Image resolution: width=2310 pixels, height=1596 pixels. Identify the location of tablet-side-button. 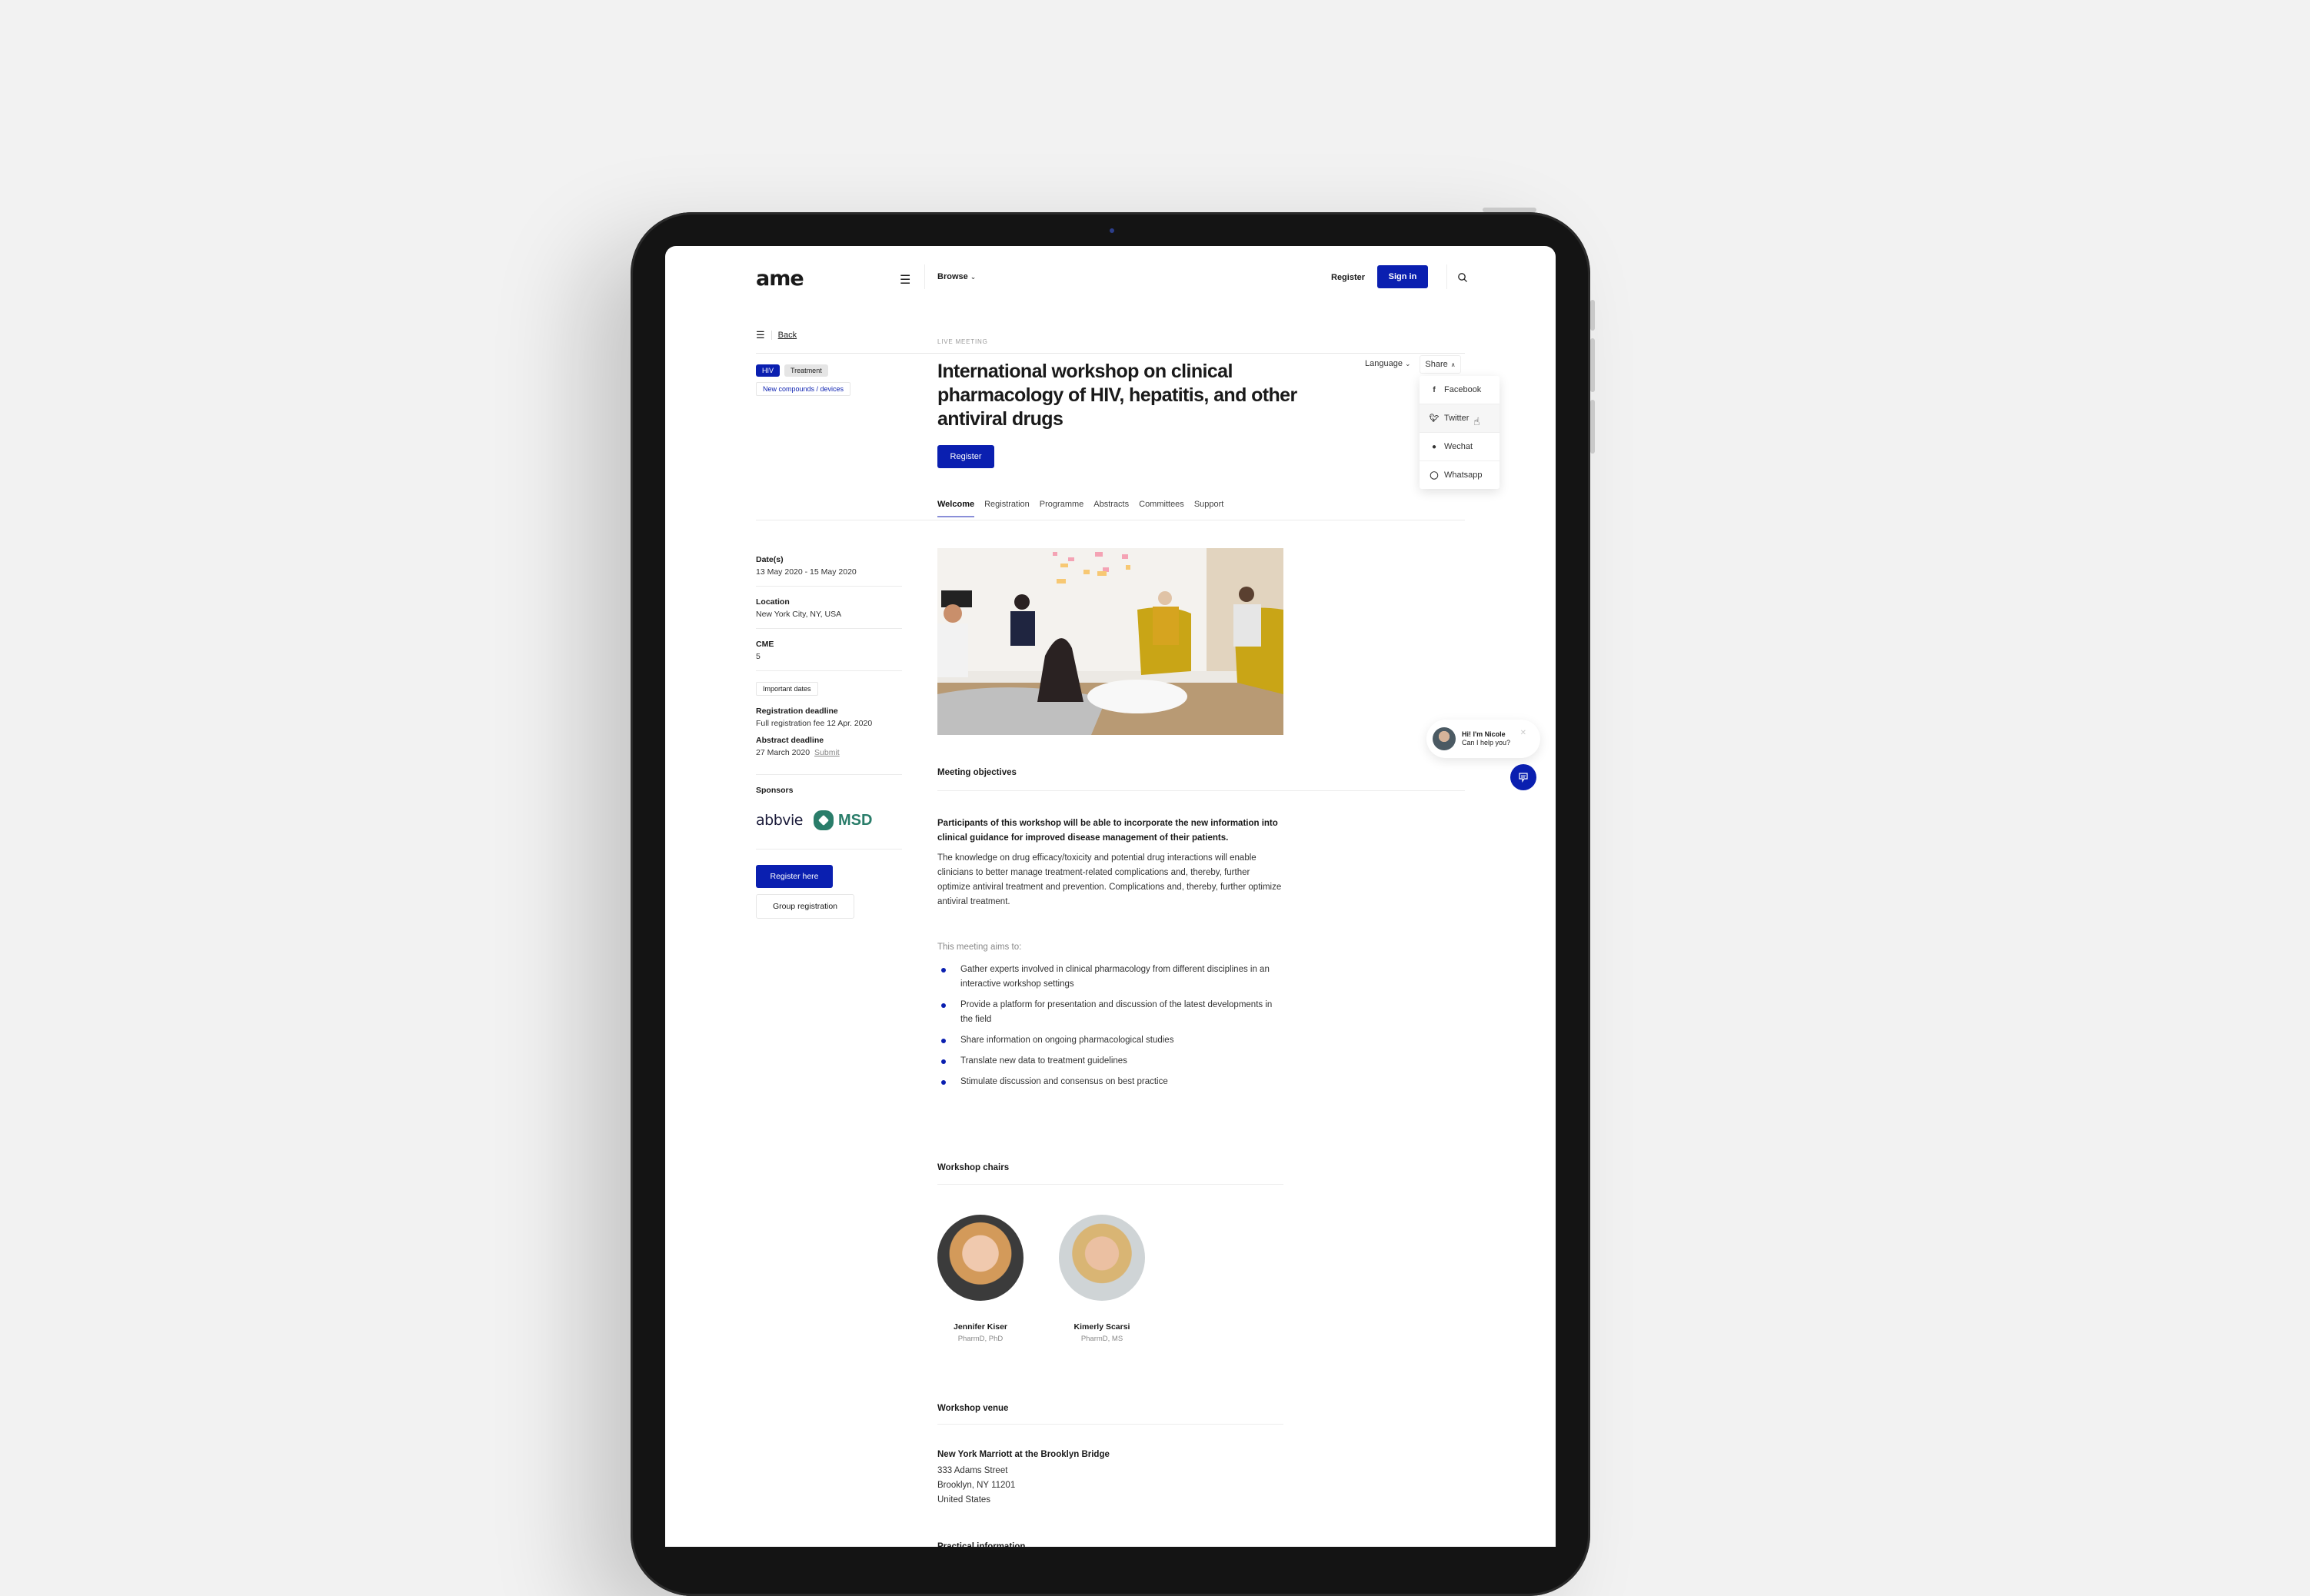
(1592, 315).